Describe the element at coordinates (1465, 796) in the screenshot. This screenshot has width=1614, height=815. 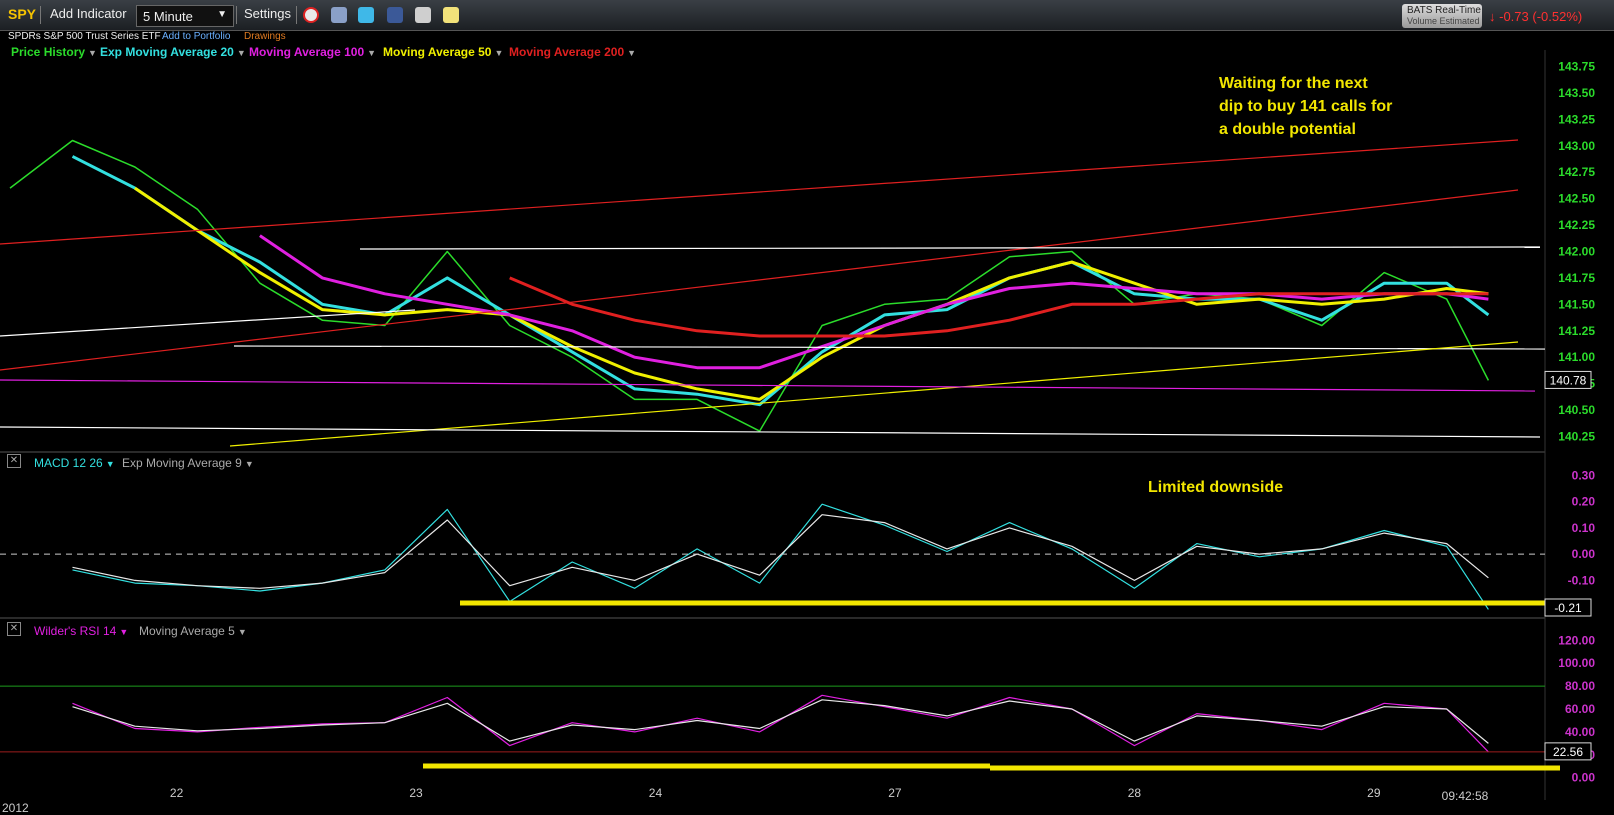
I see `time-label: 09:42:58` at that location.